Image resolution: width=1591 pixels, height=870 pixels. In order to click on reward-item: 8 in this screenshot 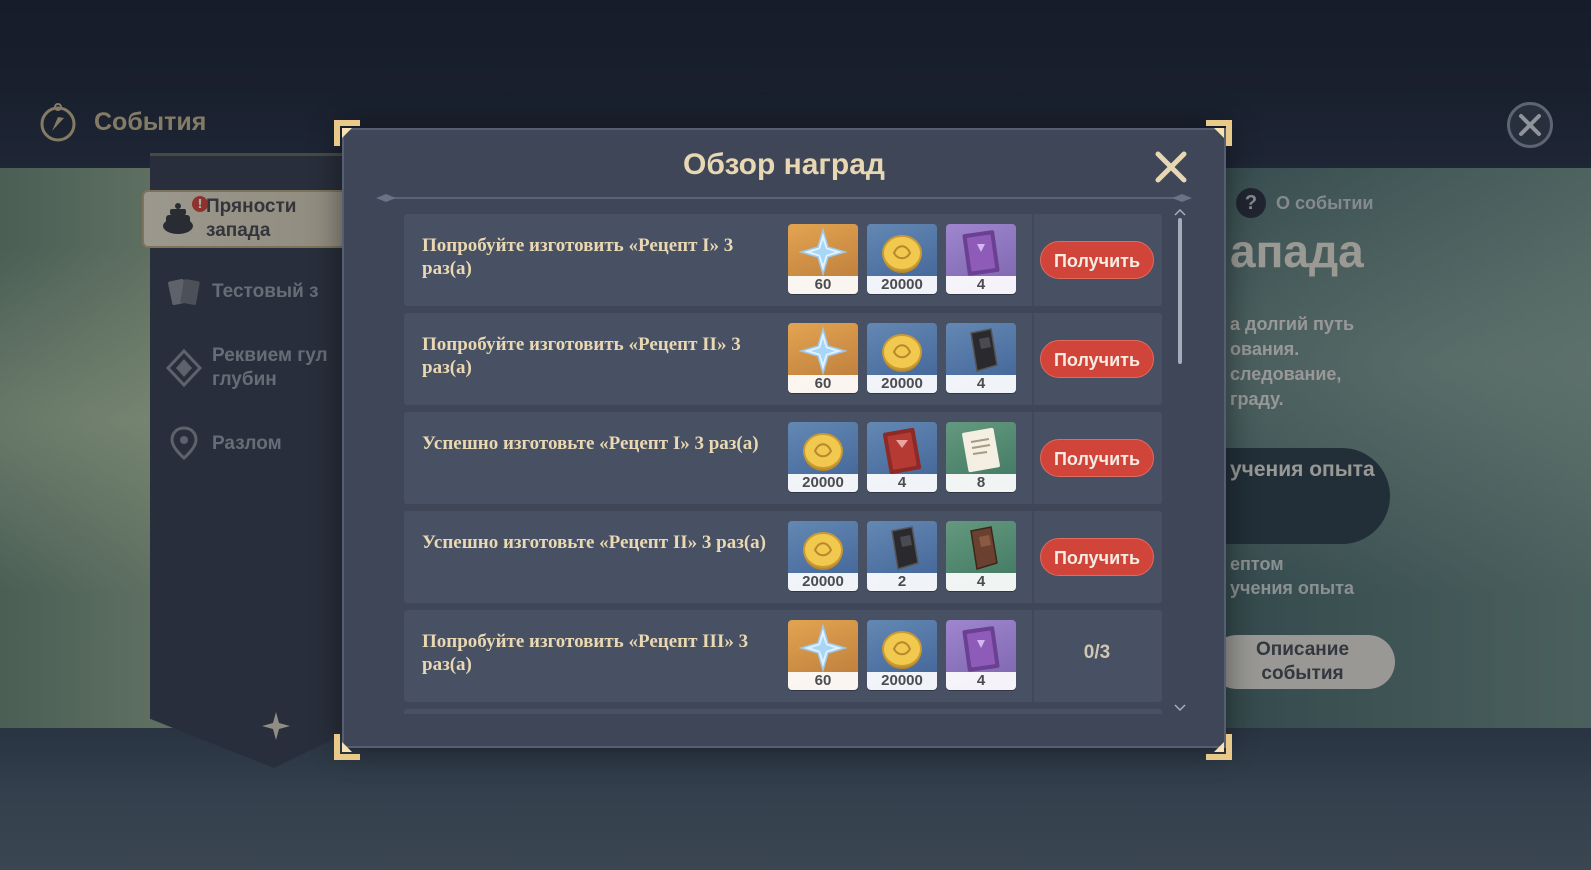, I will do `click(981, 457)`.